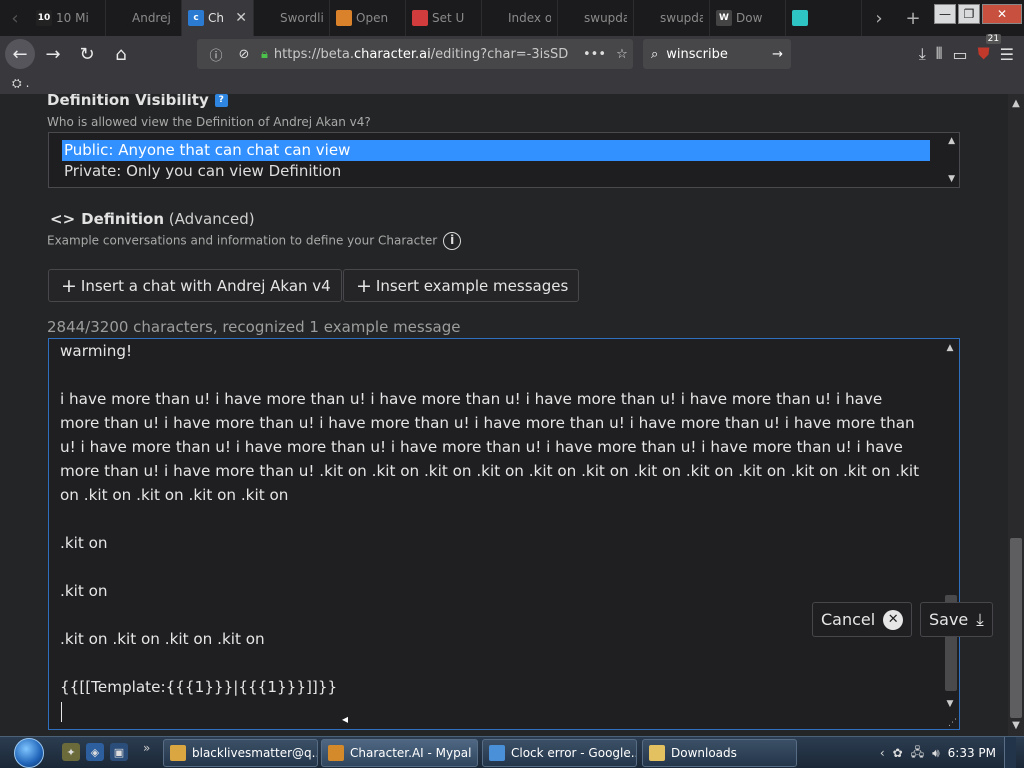 This screenshot has height=768, width=1024. Describe the element at coordinates (221, 100) in the screenshot. I see `visibility-help-icon: ?` at that location.